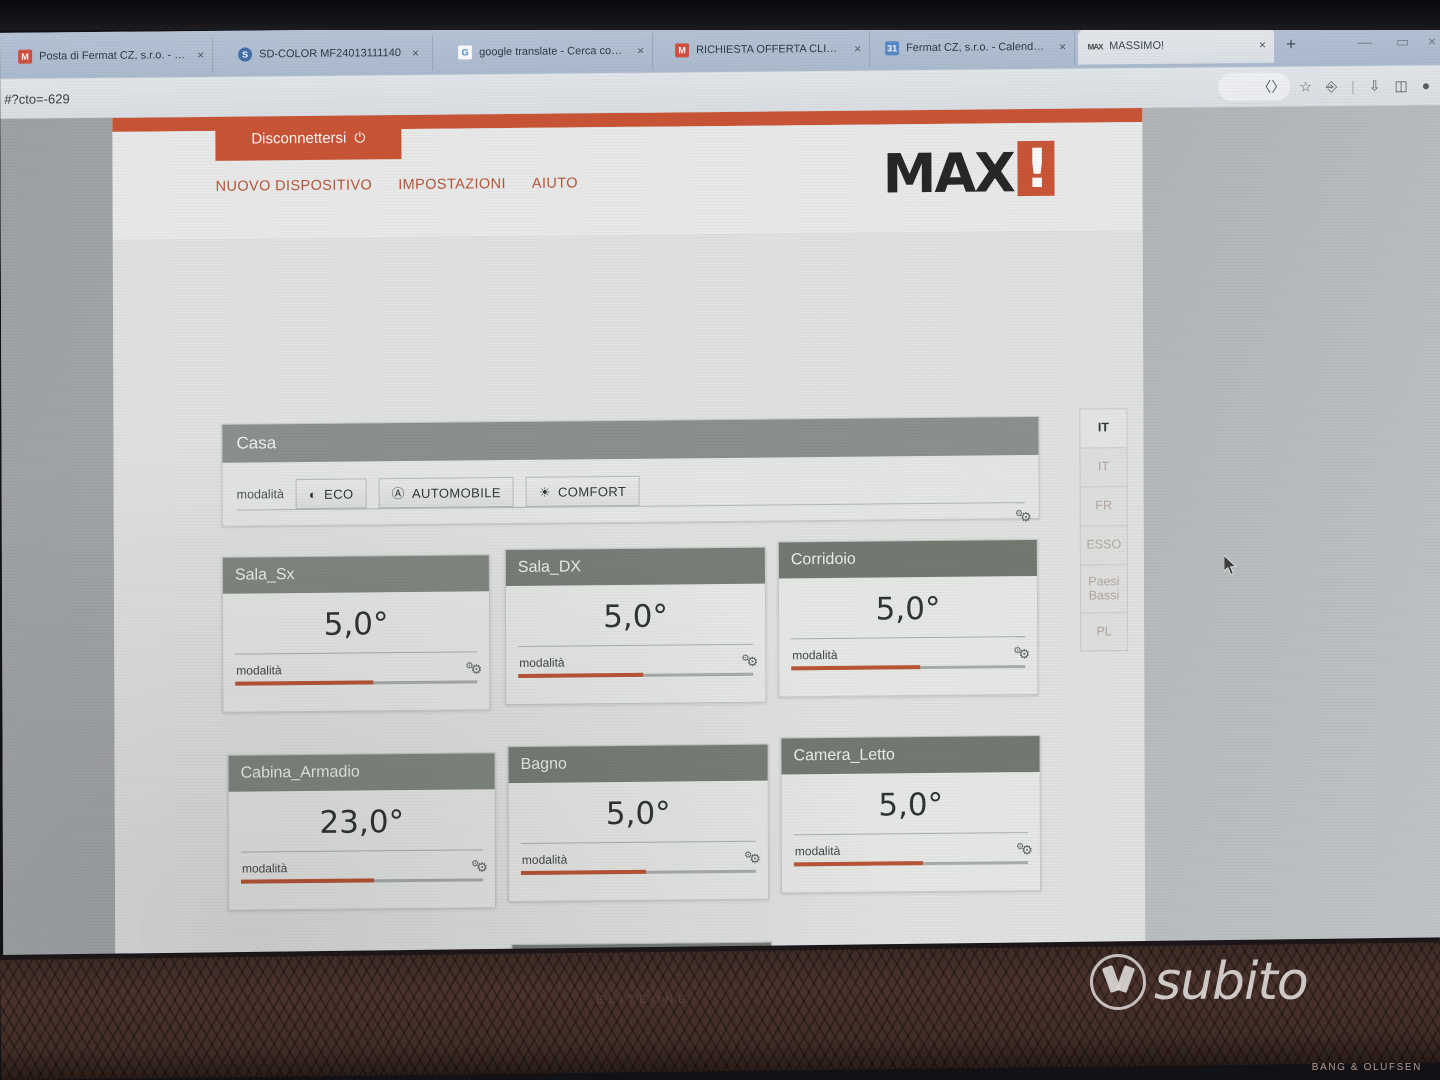 Image resolution: width=1440 pixels, height=1080 pixels. I want to click on nav-item-nuovo-dispositivo: NUOVO DISPOSITIVO, so click(294, 186).